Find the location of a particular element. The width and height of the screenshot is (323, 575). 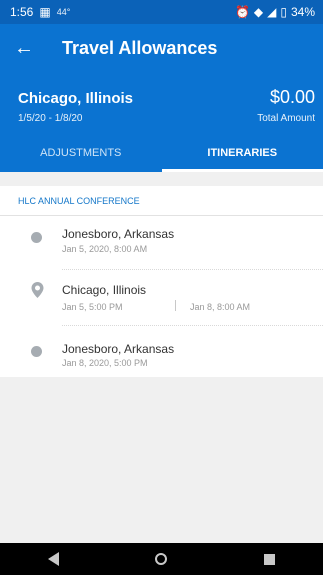

home-icon is located at coordinates (161, 559).